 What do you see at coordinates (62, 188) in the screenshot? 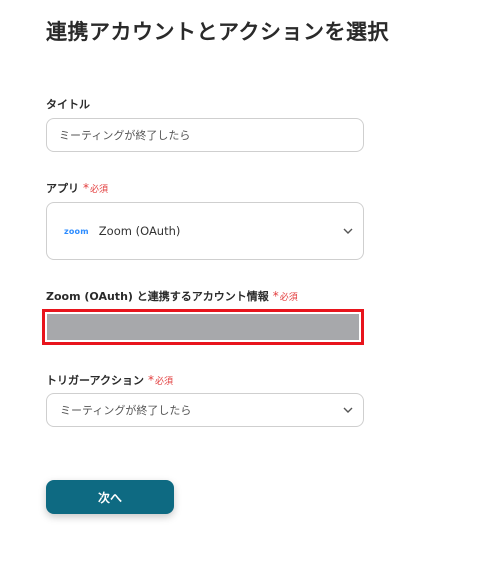
I see `app-label-text: アプリ` at bounding box center [62, 188].